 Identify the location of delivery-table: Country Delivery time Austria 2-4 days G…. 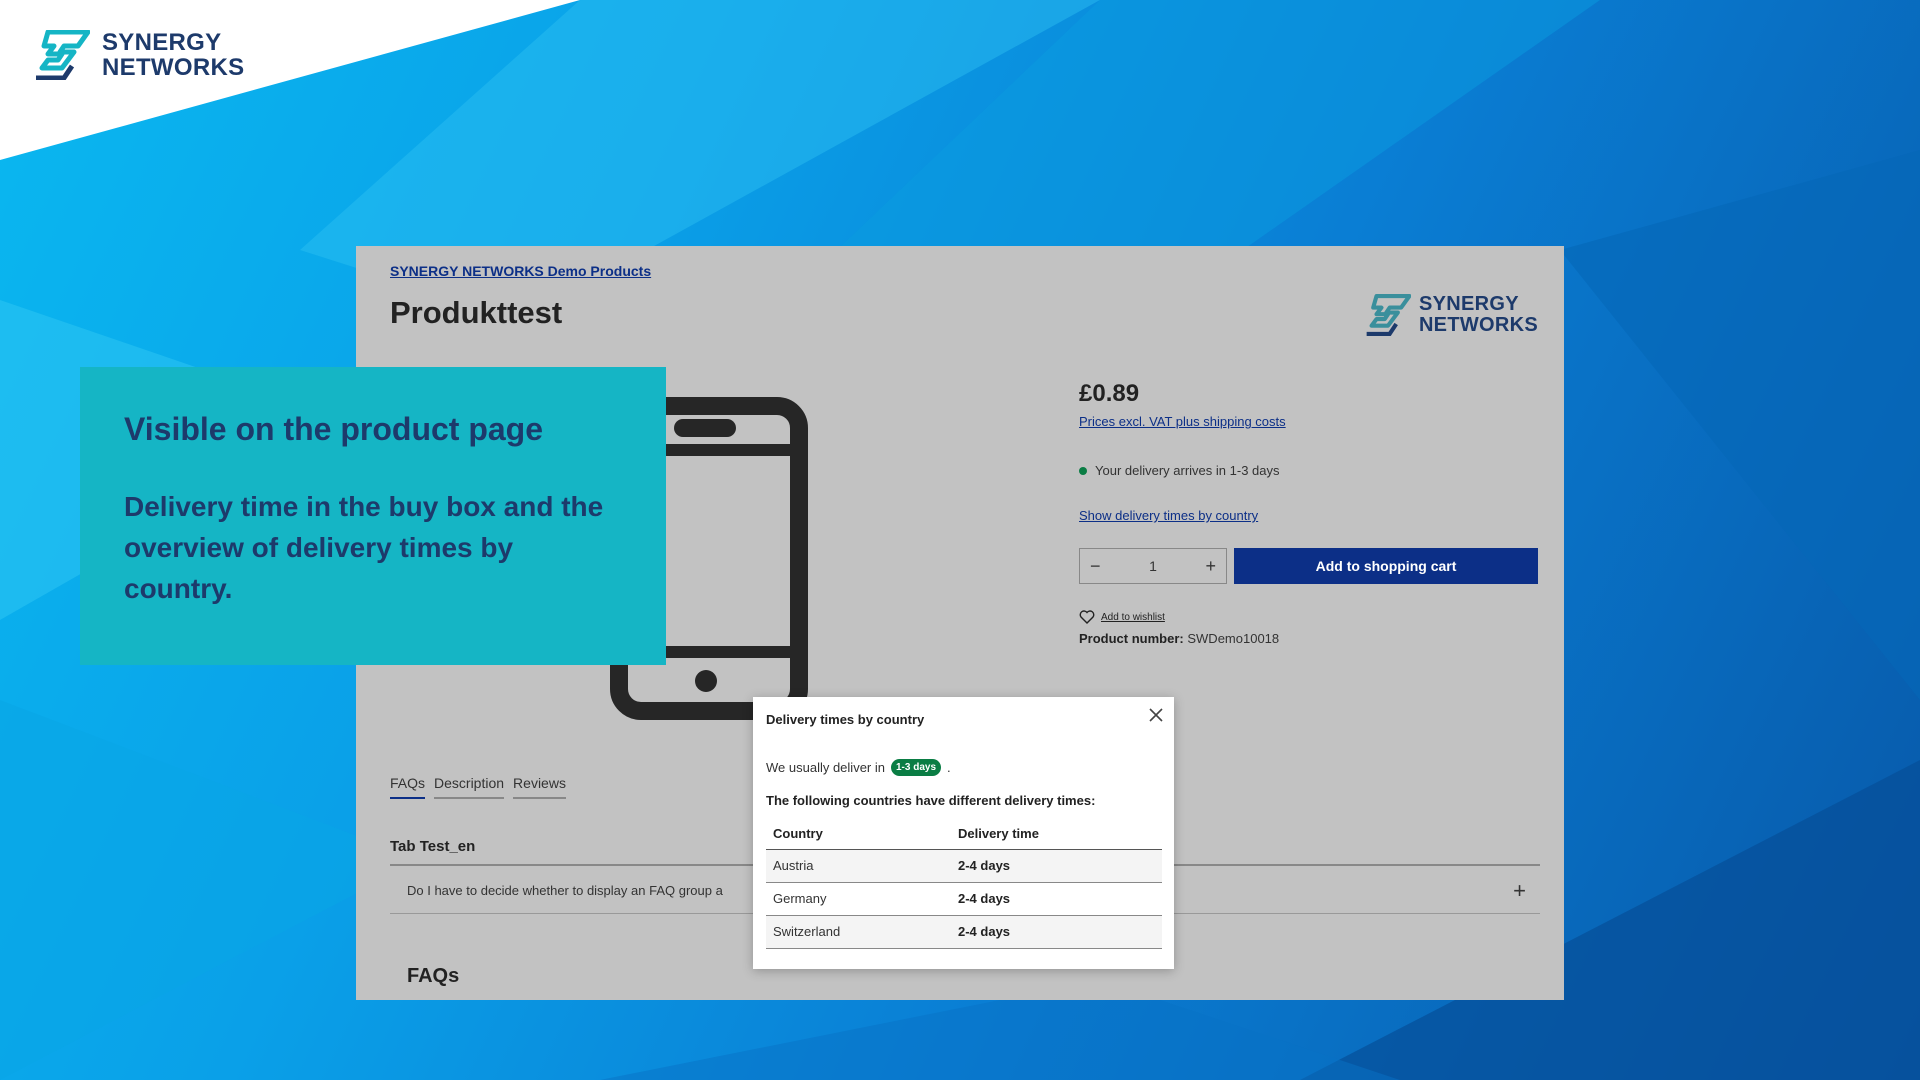
(964, 884).